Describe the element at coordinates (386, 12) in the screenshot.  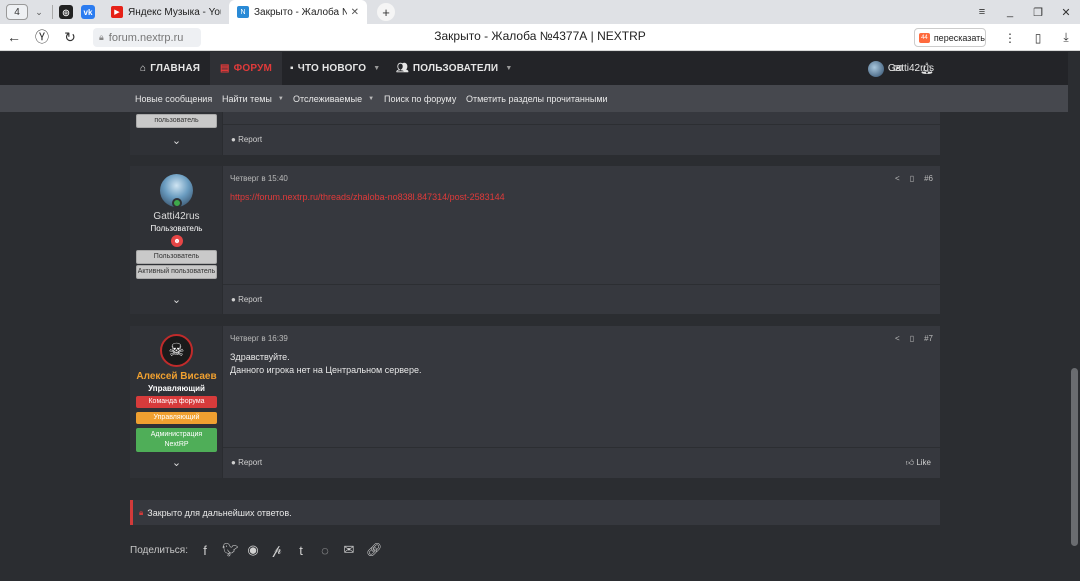
I see `new-tab-button: +` at that location.